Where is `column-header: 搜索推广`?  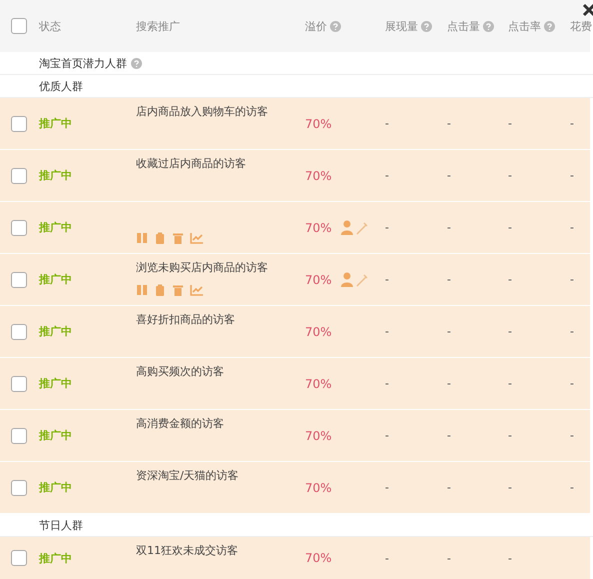 column-header: 搜索推广 is located at coordinates (158, 26).